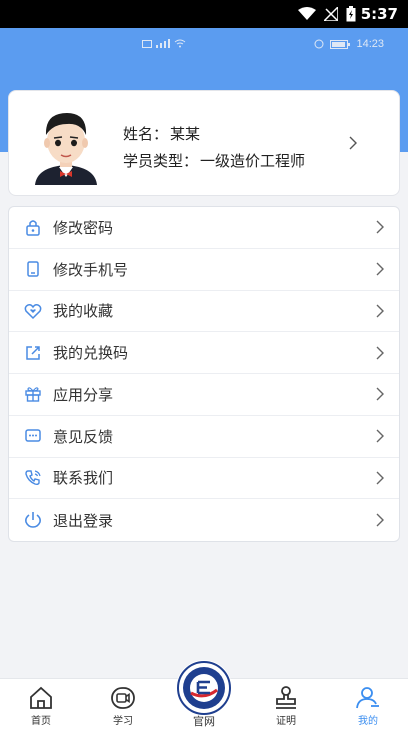  Describe the element at coordinates (319, 44) in the screenshot. I see `alarm-icon` at that location.